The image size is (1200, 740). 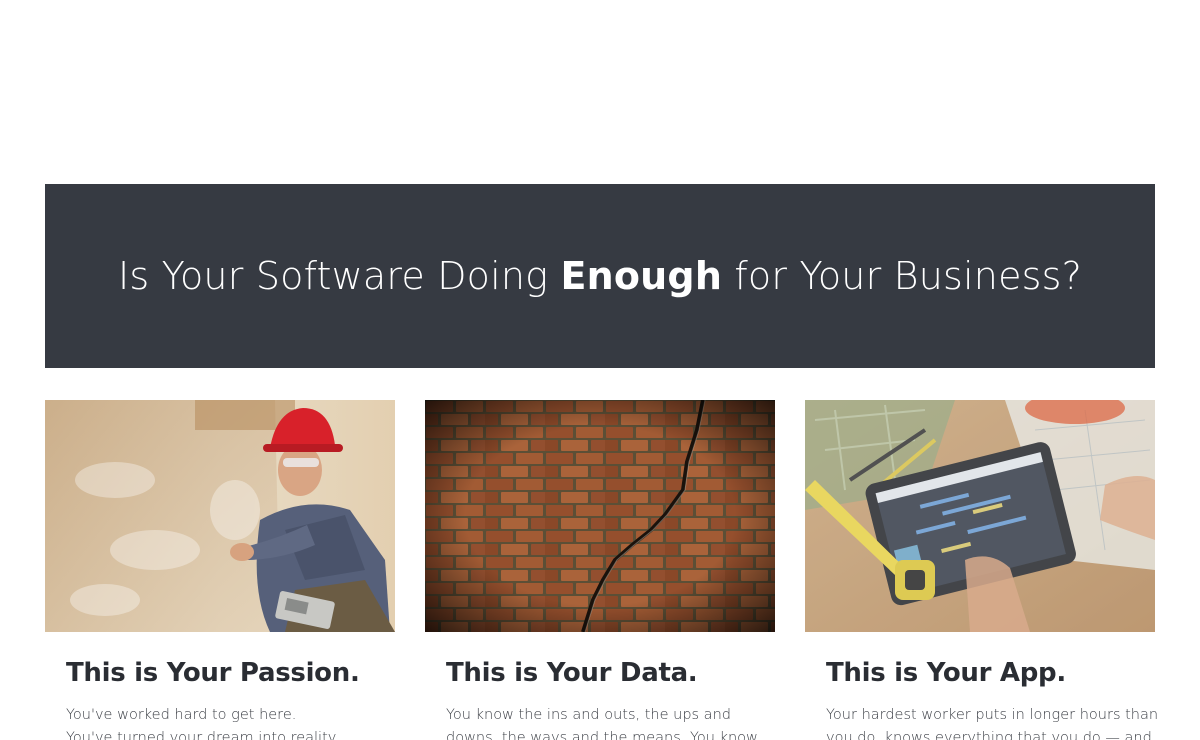 I want to click on tablet-on-workbench-photo, so click(x=980, y=516).